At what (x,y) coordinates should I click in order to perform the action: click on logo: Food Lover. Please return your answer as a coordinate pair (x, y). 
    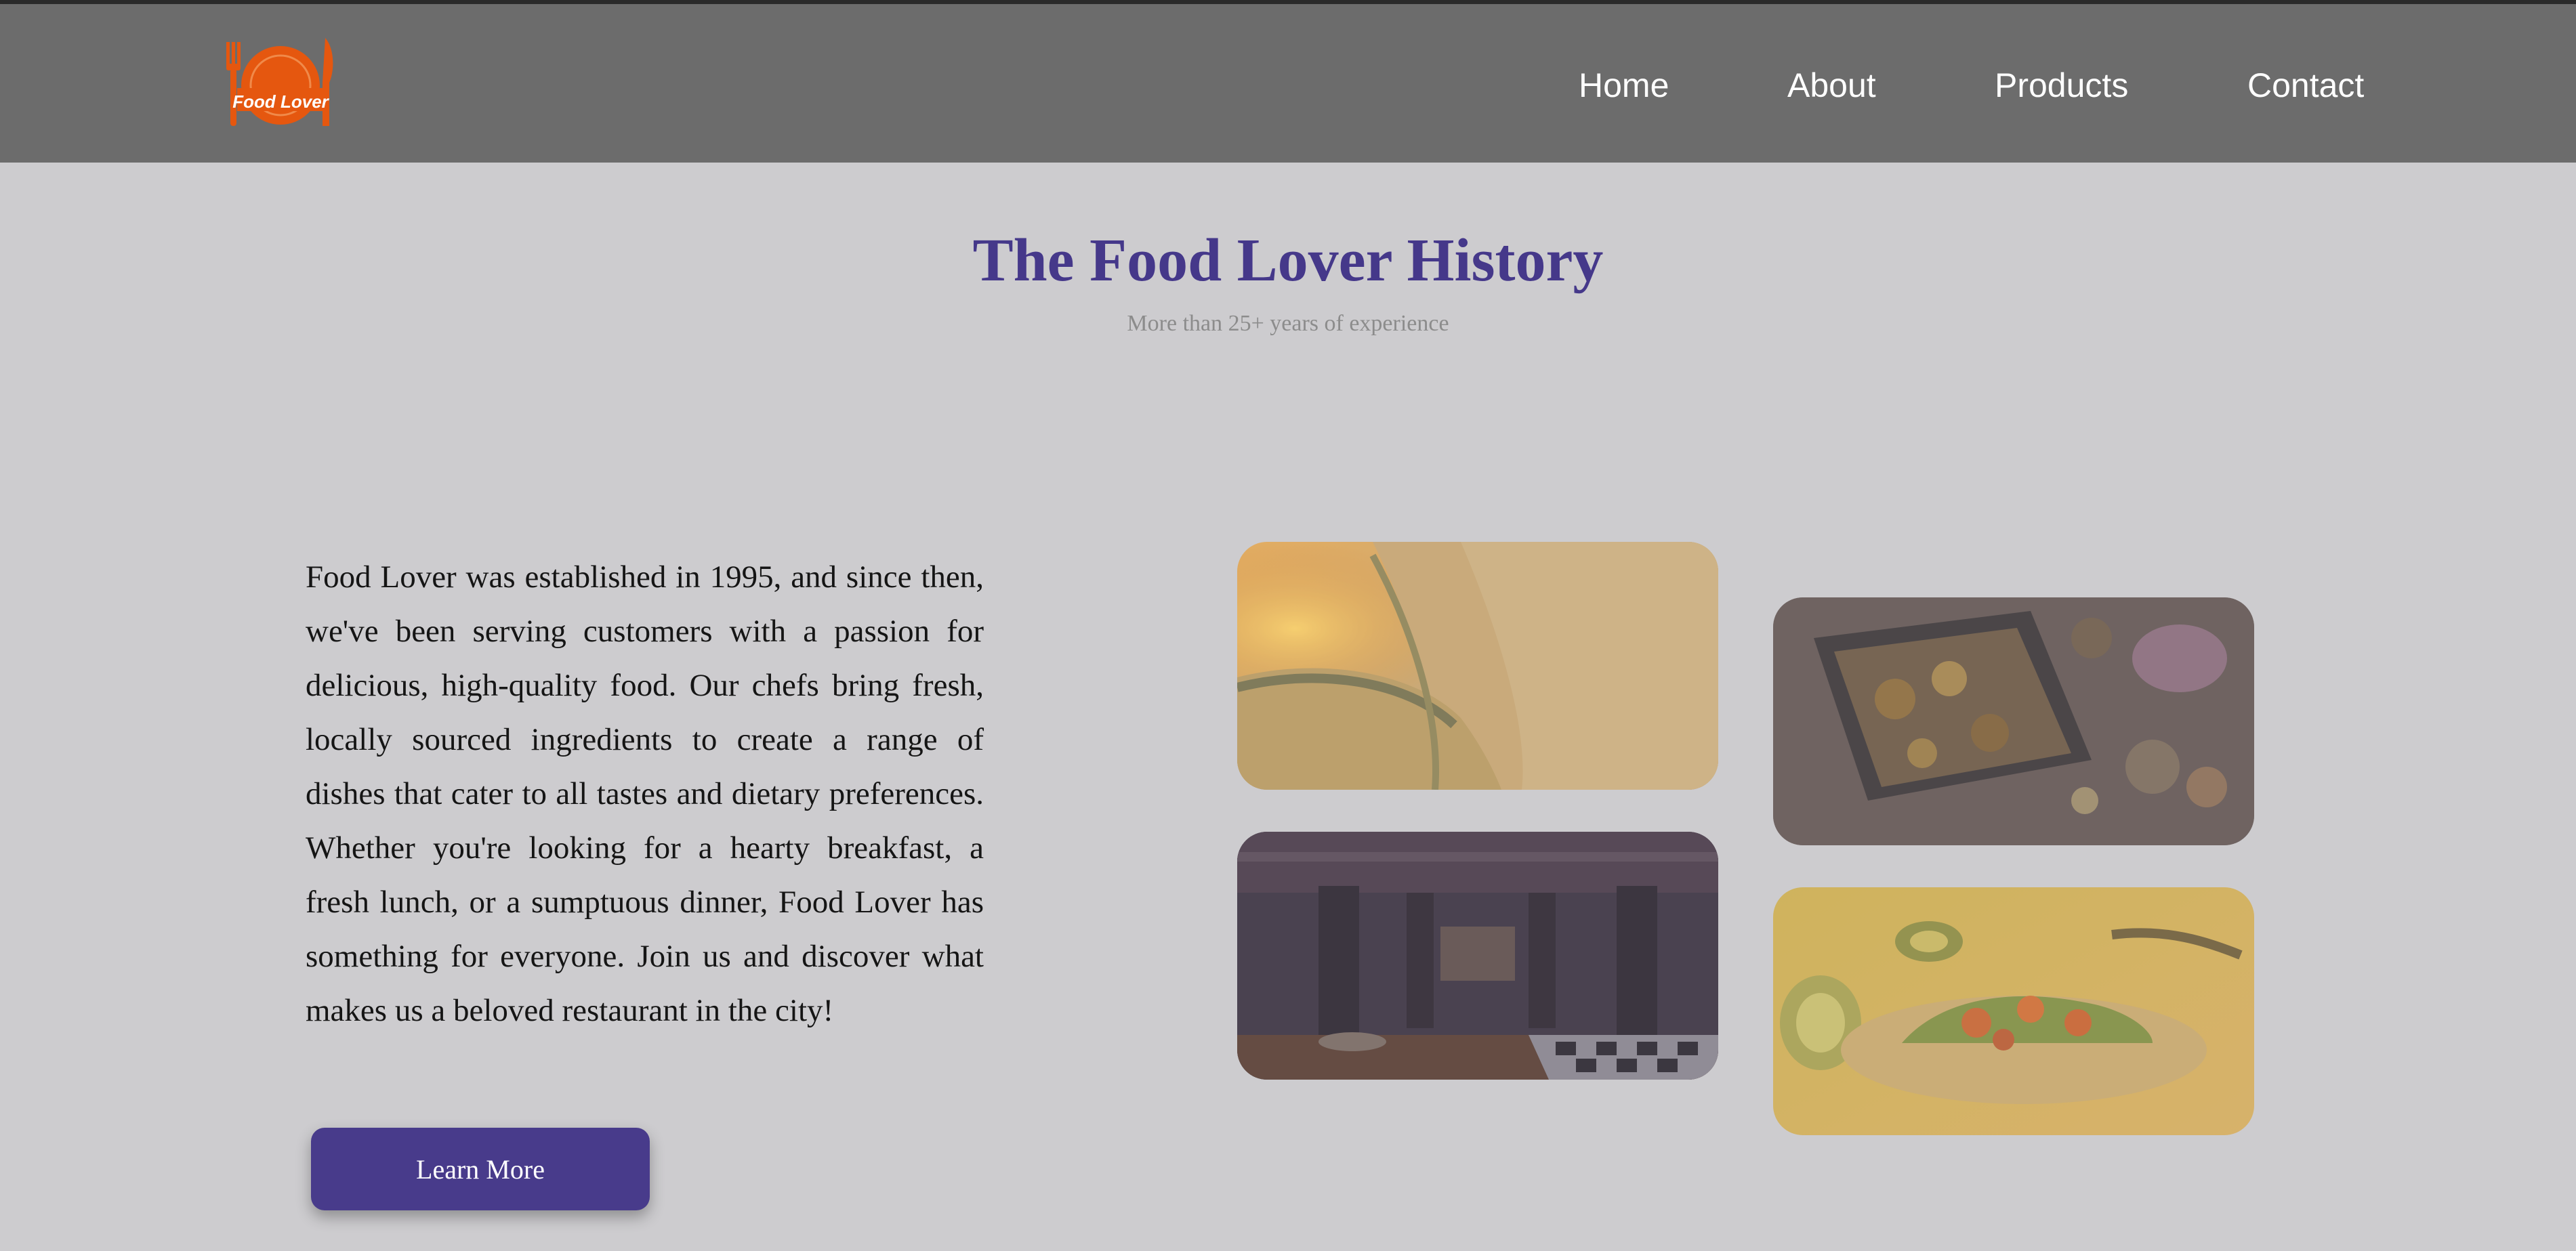
    Looking at the image, I should click on (280, 82).